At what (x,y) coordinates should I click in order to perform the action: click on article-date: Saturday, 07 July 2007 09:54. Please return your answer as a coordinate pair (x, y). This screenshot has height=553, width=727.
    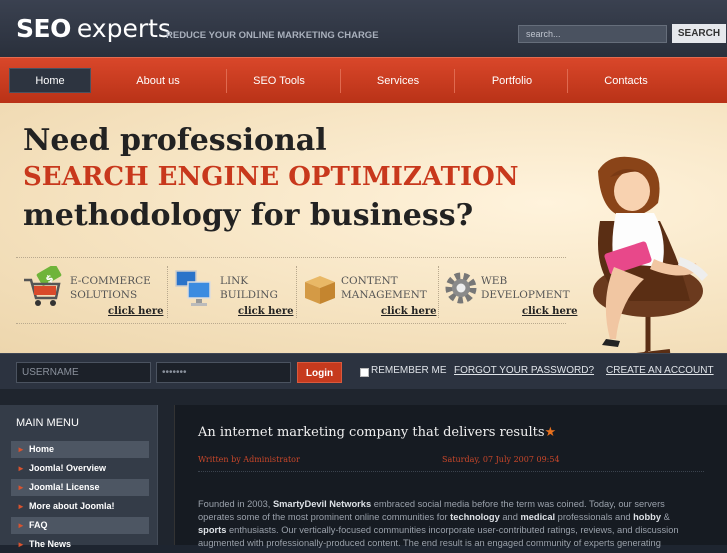
    Looking at the image, I should click on (501, 459).